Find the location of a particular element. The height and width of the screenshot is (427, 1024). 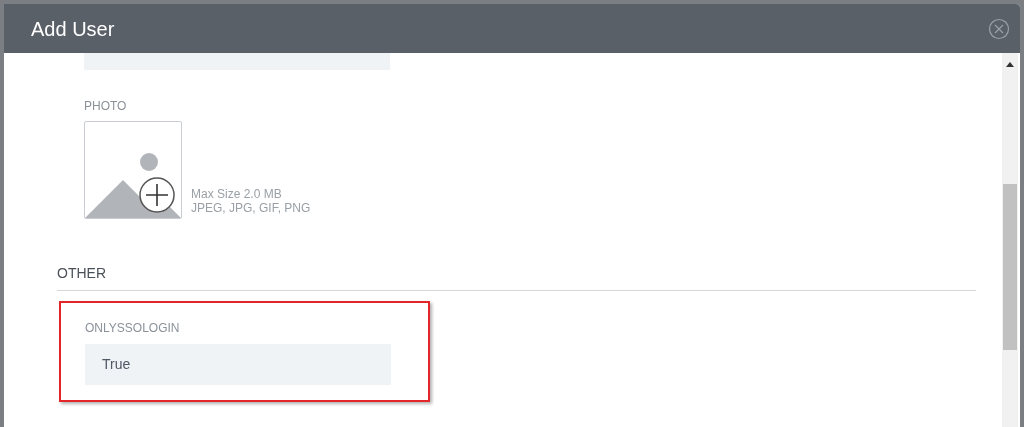

scrollbar is located at coordinates (1010, 240).